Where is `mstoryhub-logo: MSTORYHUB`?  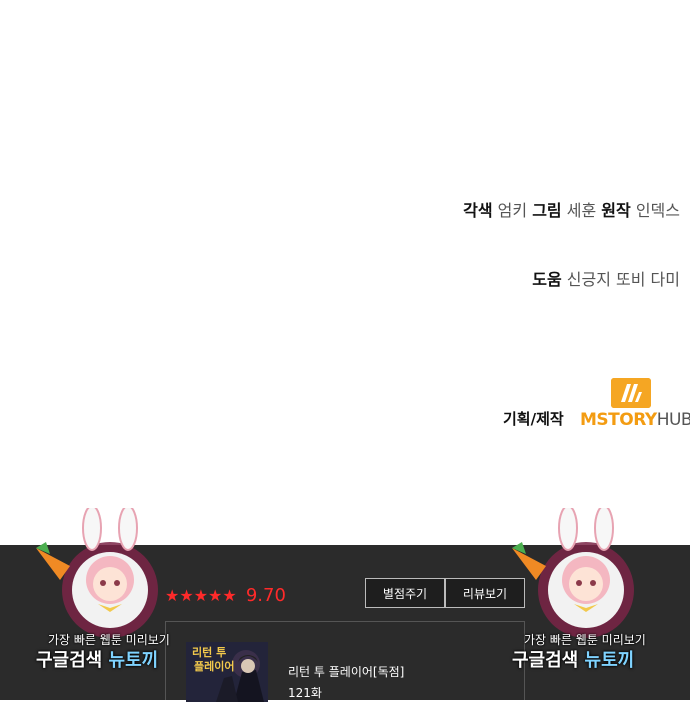
mstoryhub-logo: MSTORYHUB is located at coordinates (635, 405).